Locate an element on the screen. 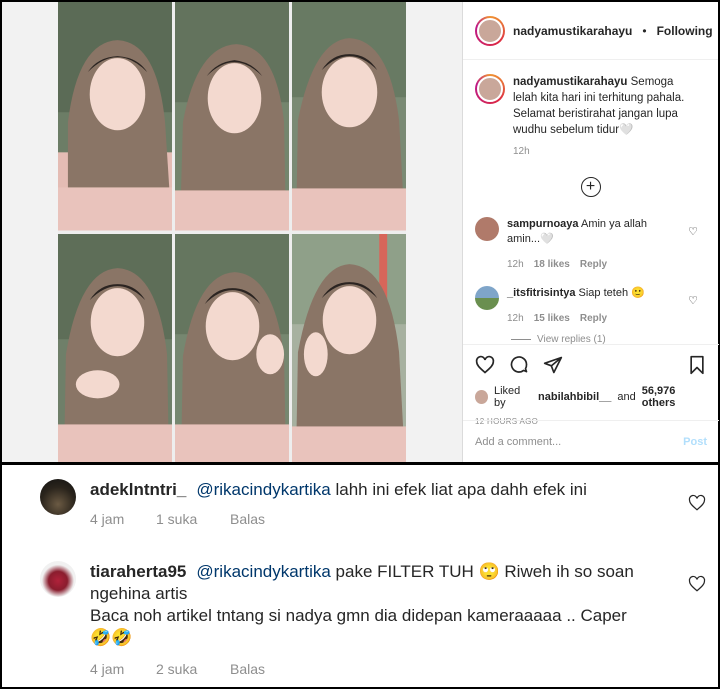 This screenshot has height=689, width=720. comment-meta: 4 jam 1 suka Balas is located at coordinates (177, 519).